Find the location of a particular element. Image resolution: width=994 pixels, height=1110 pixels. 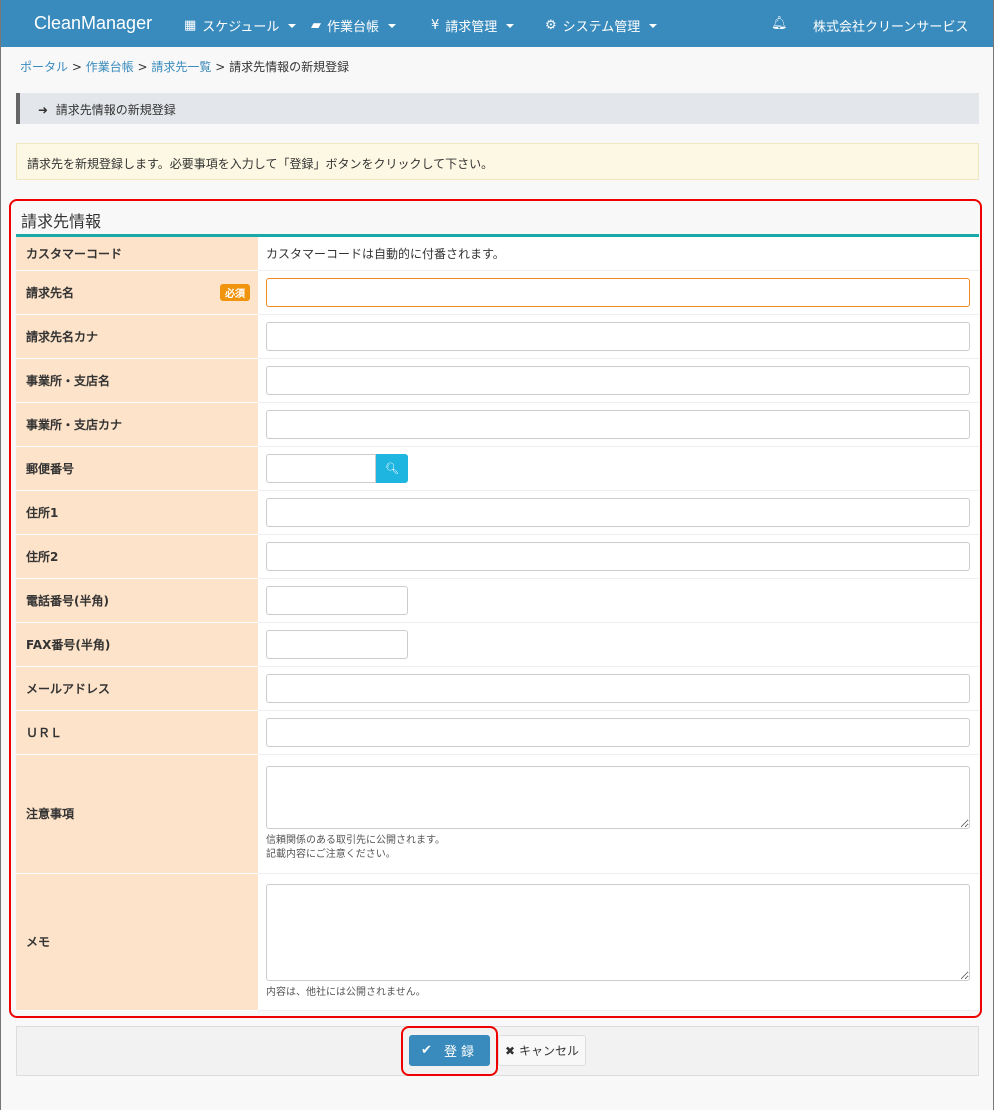

caution-help-1: 信頼関係のある取引先に公開されます。 is located at coordinates (355, 840).